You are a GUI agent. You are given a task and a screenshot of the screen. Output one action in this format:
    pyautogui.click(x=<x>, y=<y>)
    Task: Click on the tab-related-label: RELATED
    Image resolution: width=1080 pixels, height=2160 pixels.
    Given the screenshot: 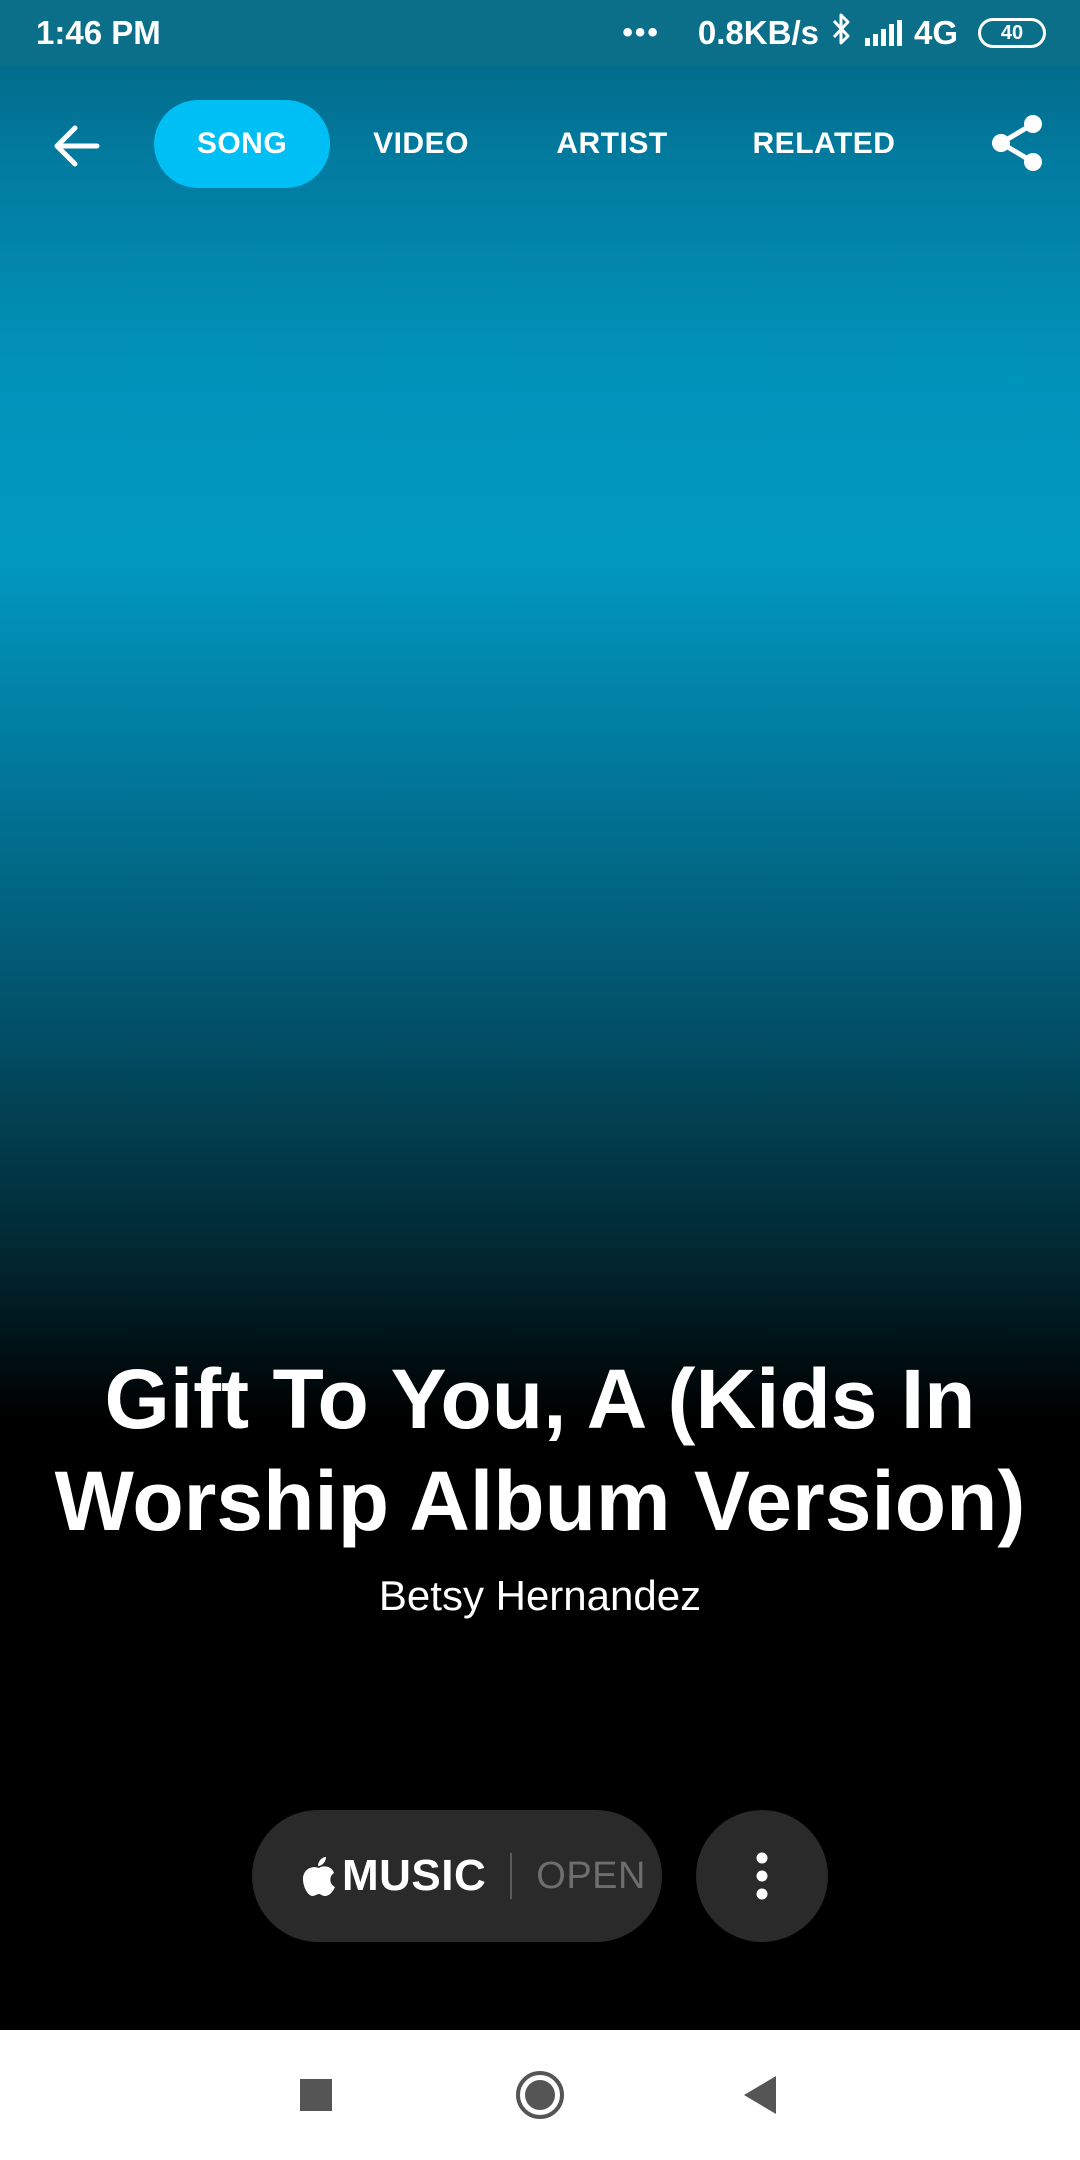 What is the action you would take?
    pyautogui.click(x=824, y=143)
    